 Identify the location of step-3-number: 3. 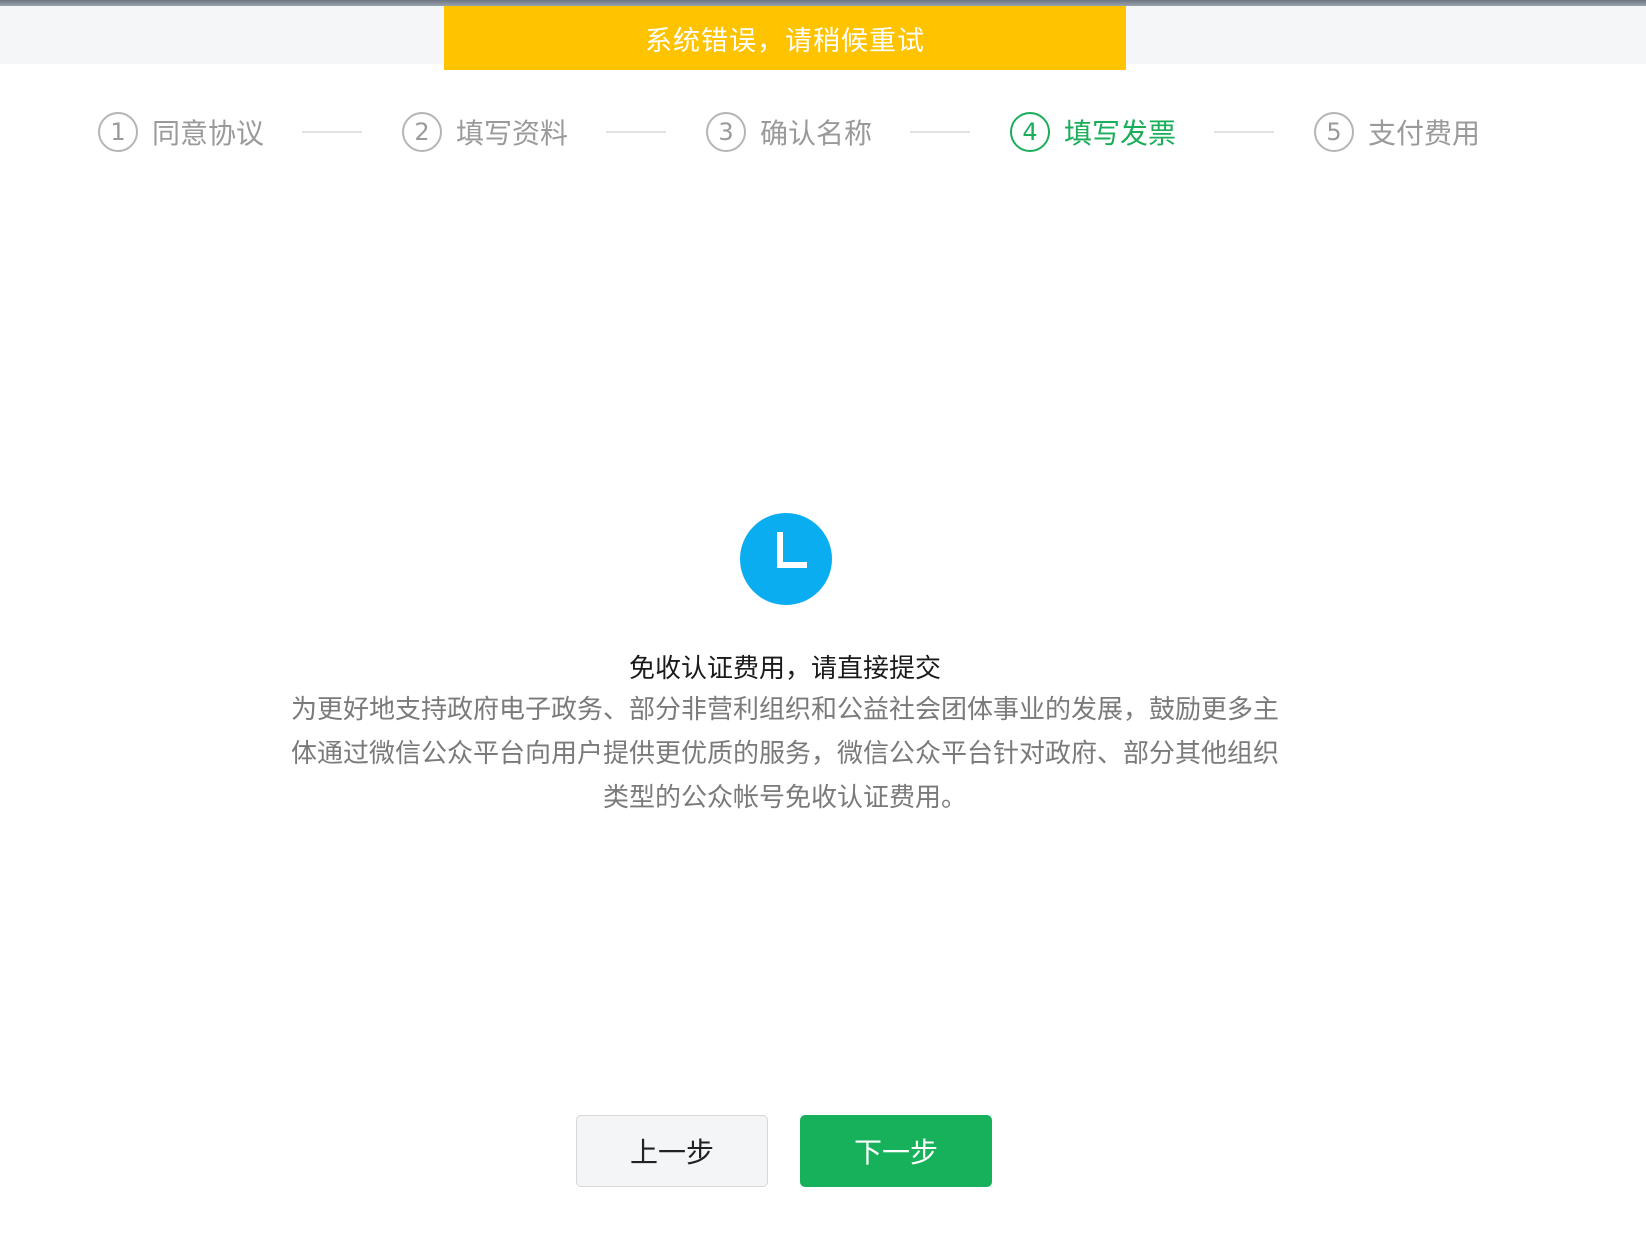
(726, 132).